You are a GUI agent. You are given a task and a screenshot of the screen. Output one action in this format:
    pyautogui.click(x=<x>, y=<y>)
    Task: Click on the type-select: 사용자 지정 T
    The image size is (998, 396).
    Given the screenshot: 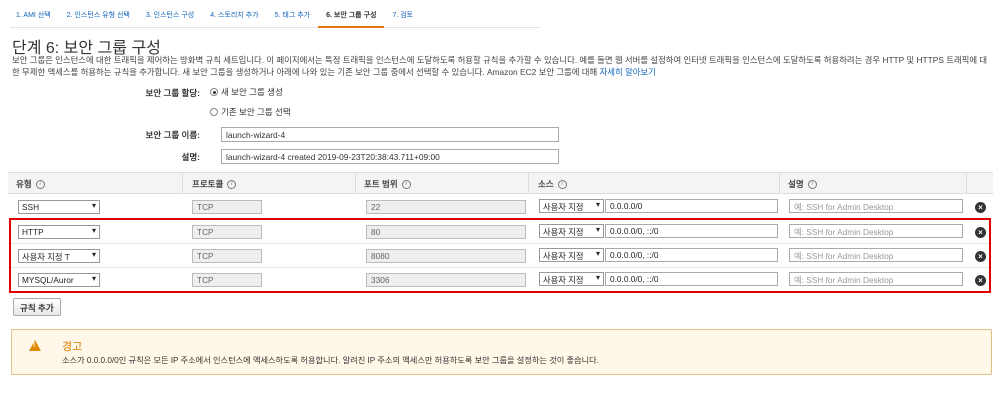 What is the action you would take?
    pyautogui.click(x=59, y=256)
    